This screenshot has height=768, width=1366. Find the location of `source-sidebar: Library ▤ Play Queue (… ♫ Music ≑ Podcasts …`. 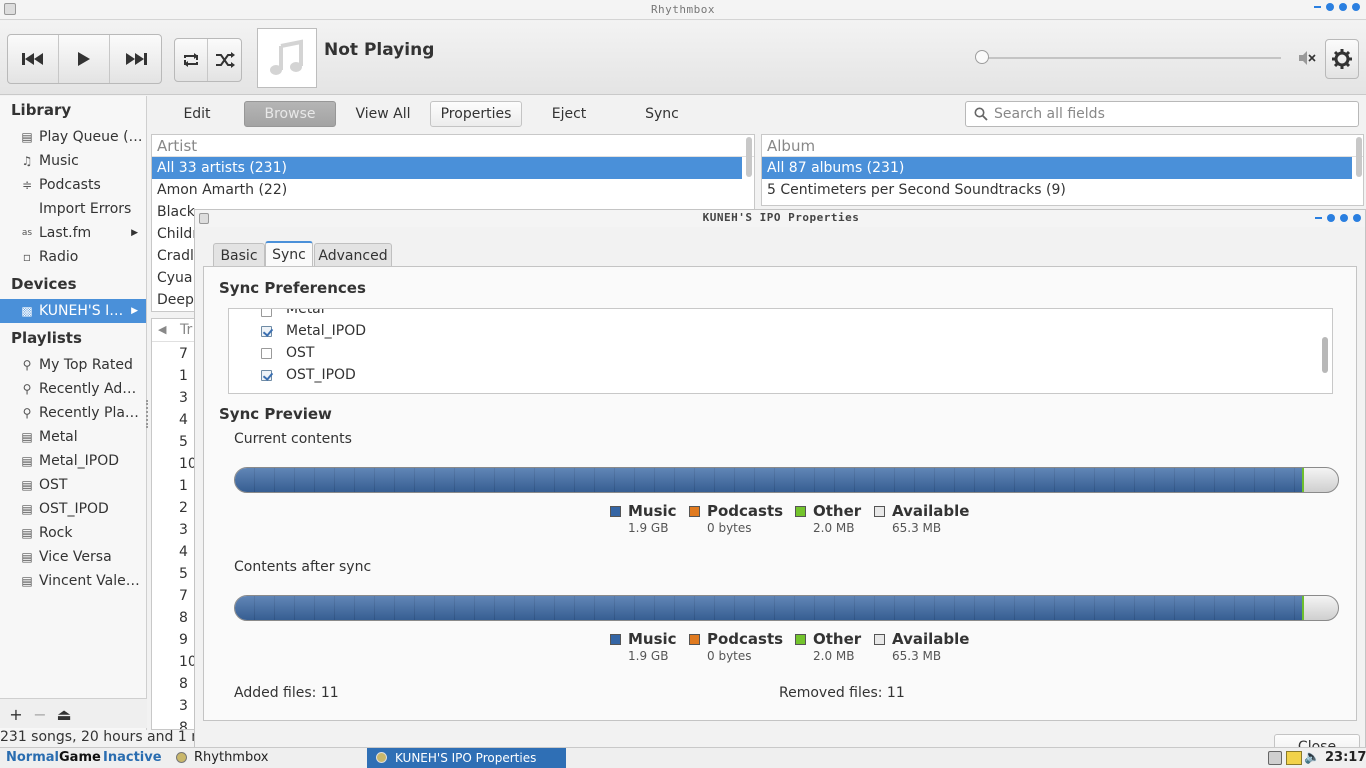

source-sidebar: Library ▤ Play Queue (… ♫ Music ≑ Podcasts … is located at coordinates (73, 413).